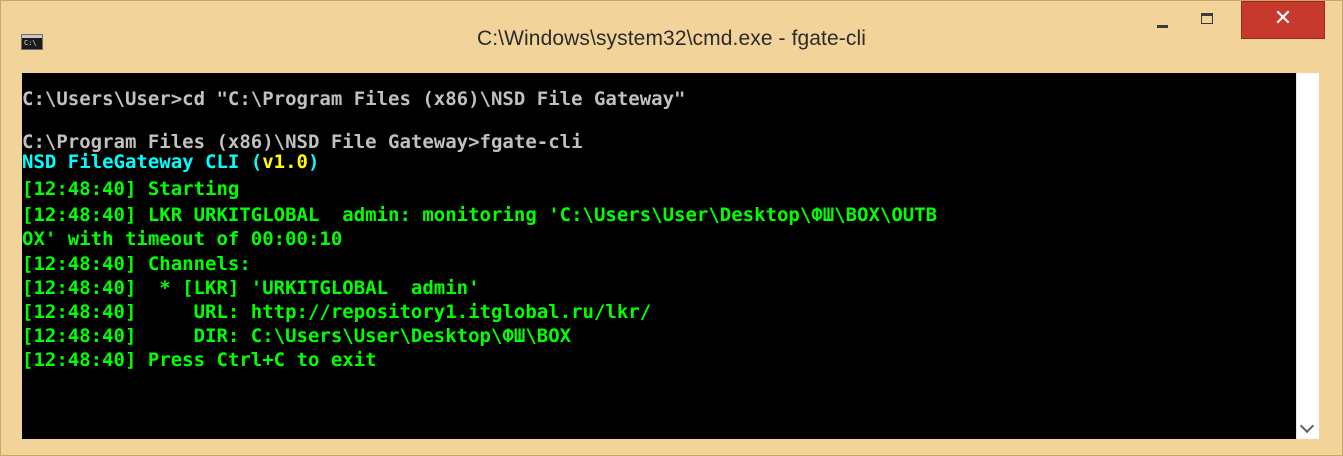  Describe the element at coordinates (1307, 426) in the screenshot. I see `chevron-down-icon` at that location.